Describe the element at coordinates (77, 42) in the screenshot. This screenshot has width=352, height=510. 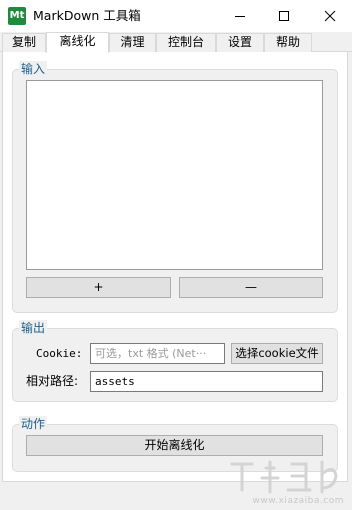
I see `tab-offline: 离线化` at that location.